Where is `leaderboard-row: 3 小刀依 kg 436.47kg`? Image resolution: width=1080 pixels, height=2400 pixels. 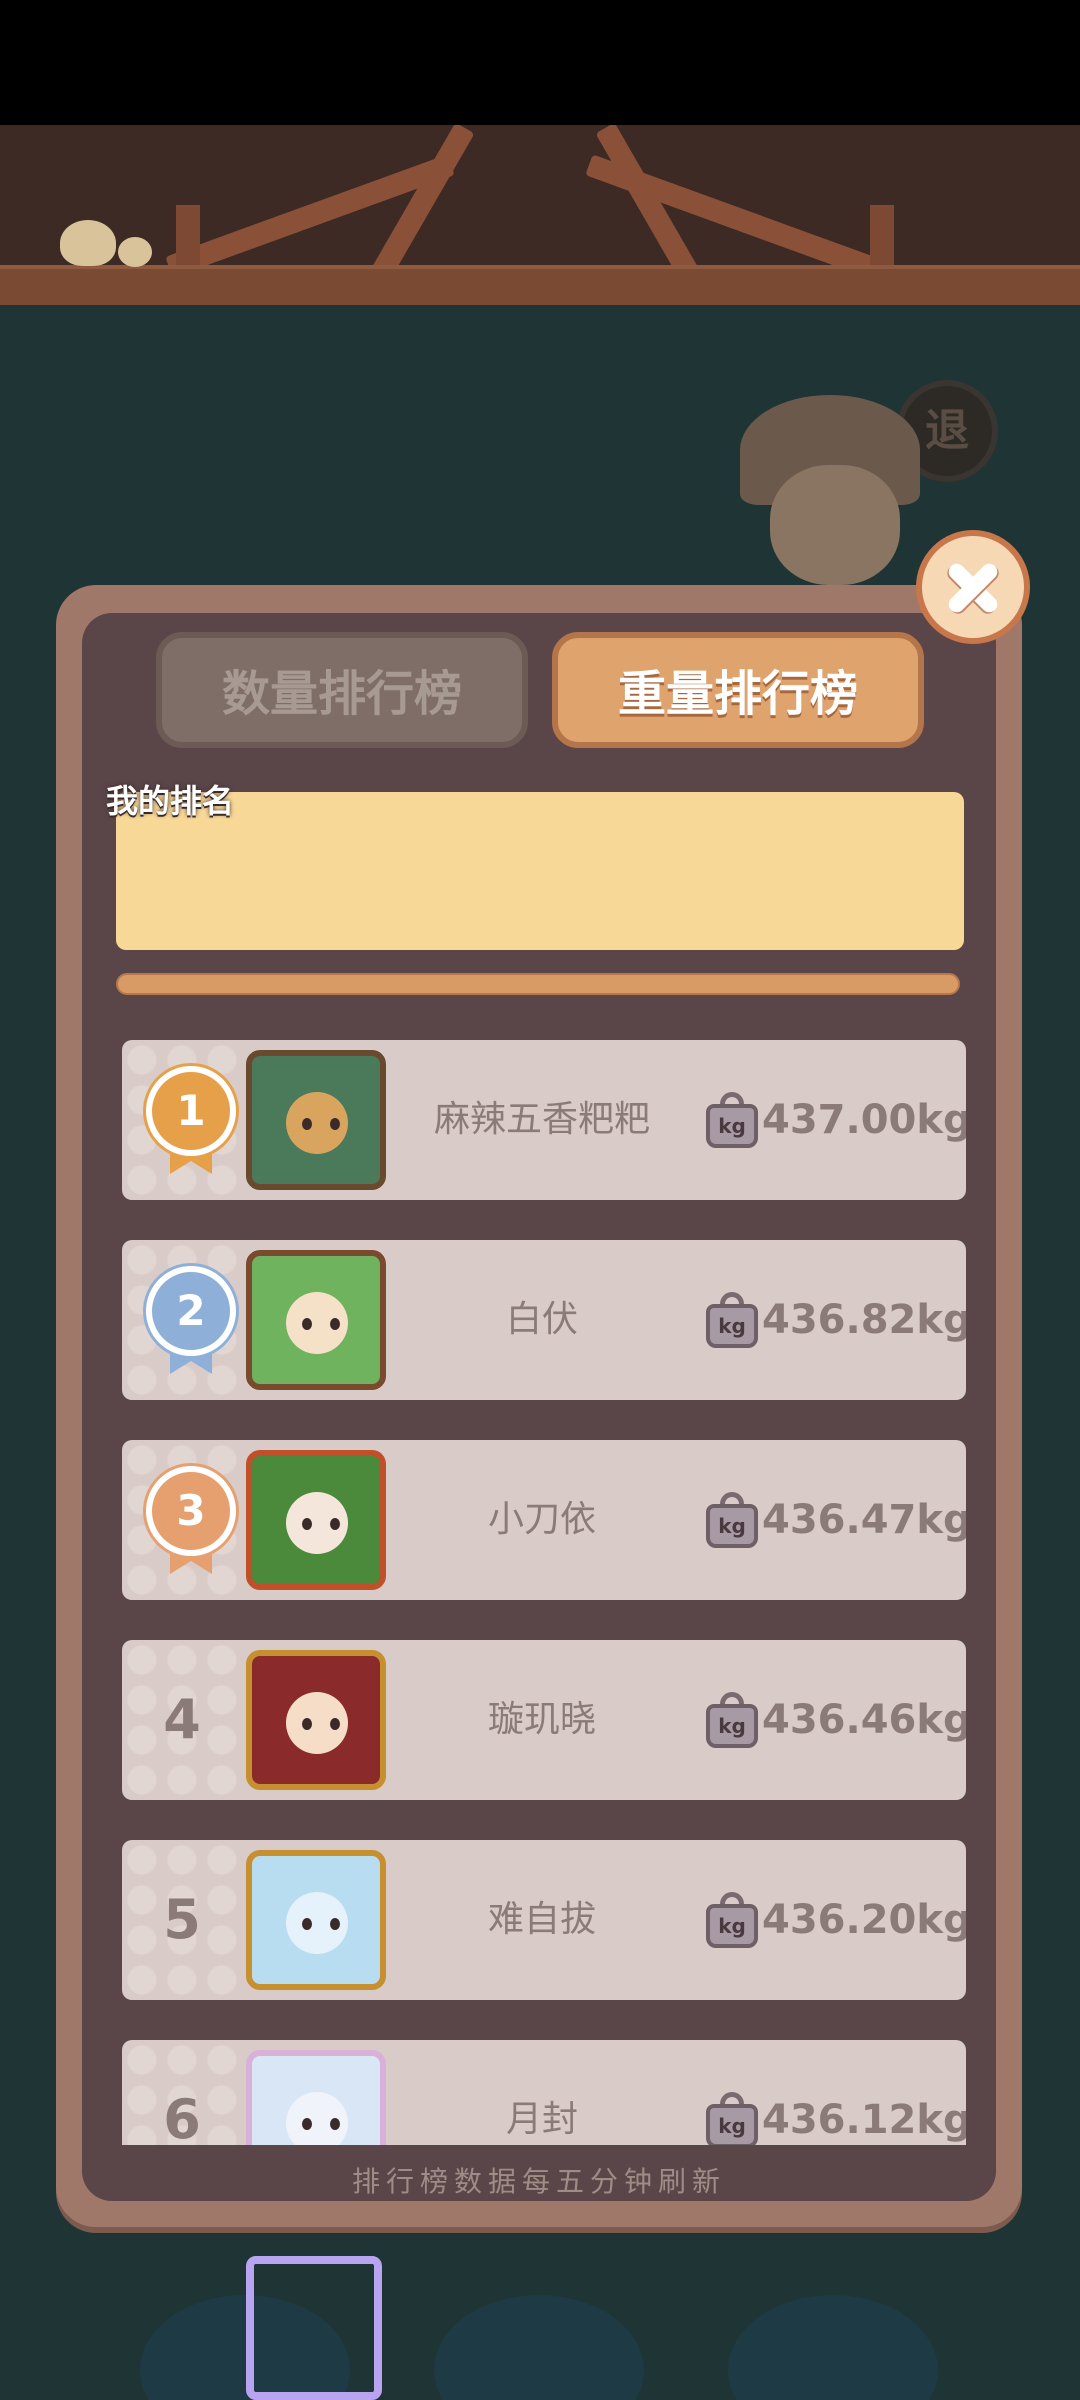
leaderboard-row: 3 小刀依 kg 436.47kg is located at coordinates (544, 1520).